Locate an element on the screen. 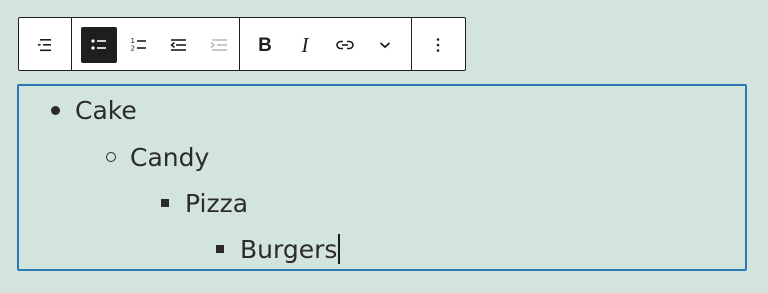 The width and height of the screenshot is (768, 293). ordered-list-icon: 1 2 is located at coordinates (139, 45).